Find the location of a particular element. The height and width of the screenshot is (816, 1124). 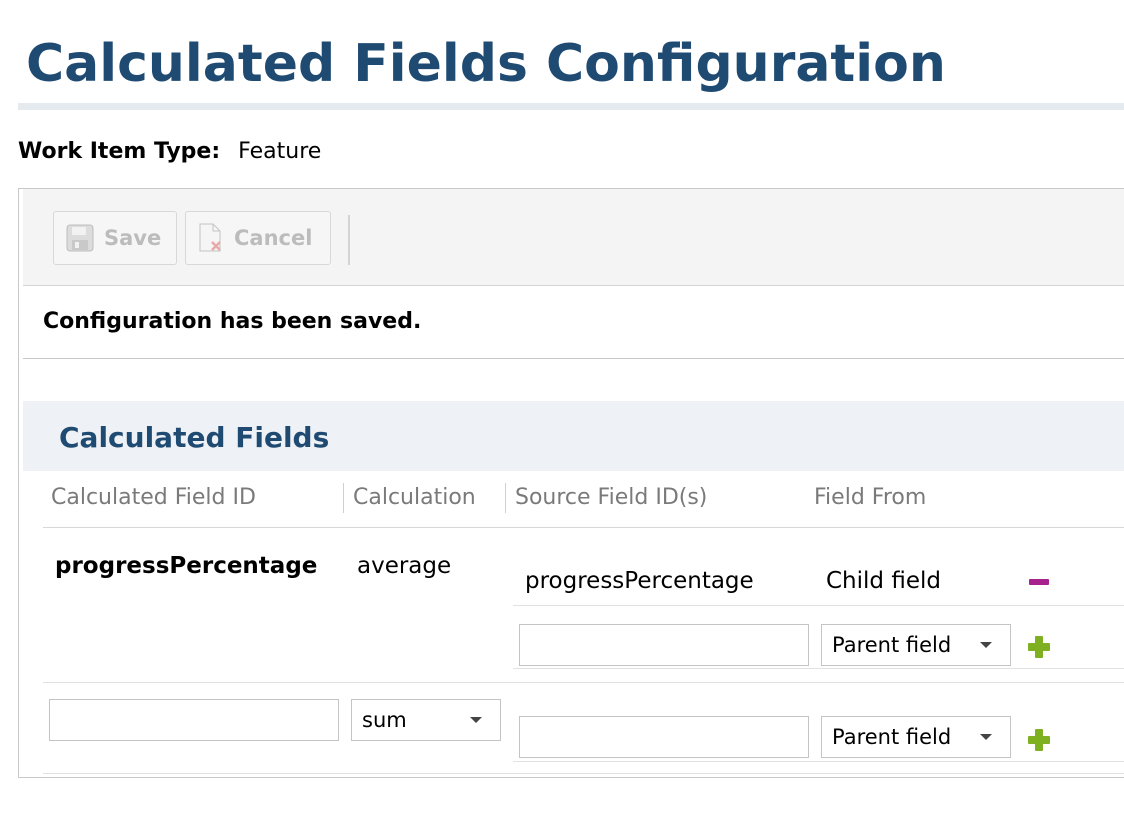

section-header: Calculated Fields is located at coordinates (573, 436).